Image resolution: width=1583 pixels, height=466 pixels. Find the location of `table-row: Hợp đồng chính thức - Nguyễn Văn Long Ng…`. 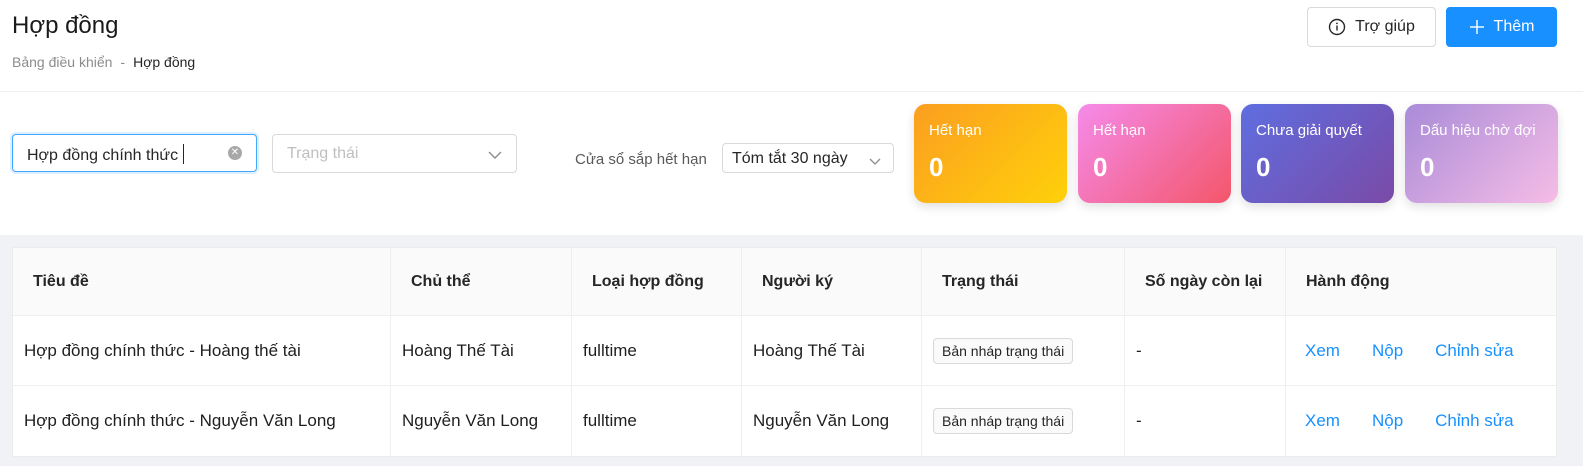

table-row: Hợp đồng chính thức - Nguyễn Văn Long Ng… is located at coordinates (784, 421).